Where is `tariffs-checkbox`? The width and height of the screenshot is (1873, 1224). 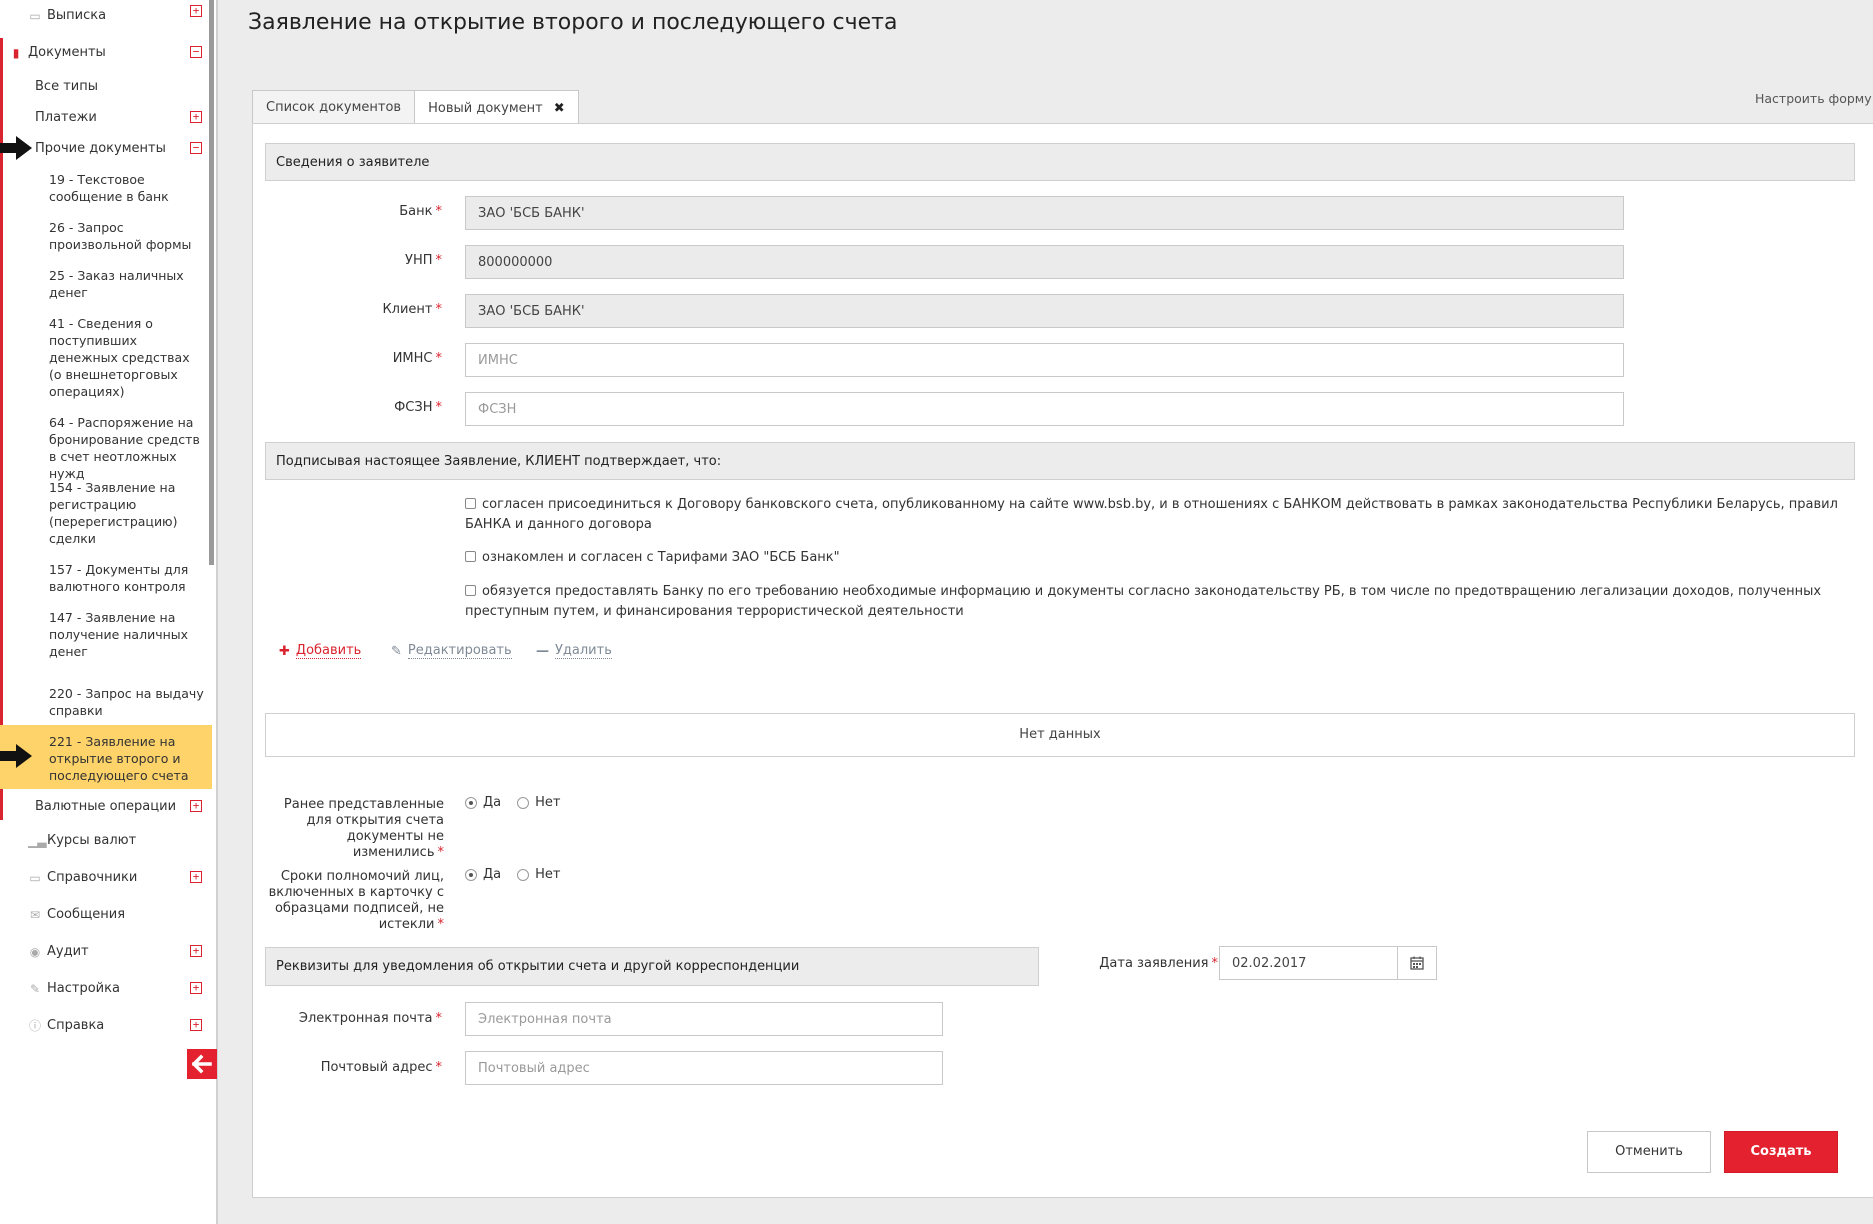 tariffs-checkbox is located at coordinates (470, 556).